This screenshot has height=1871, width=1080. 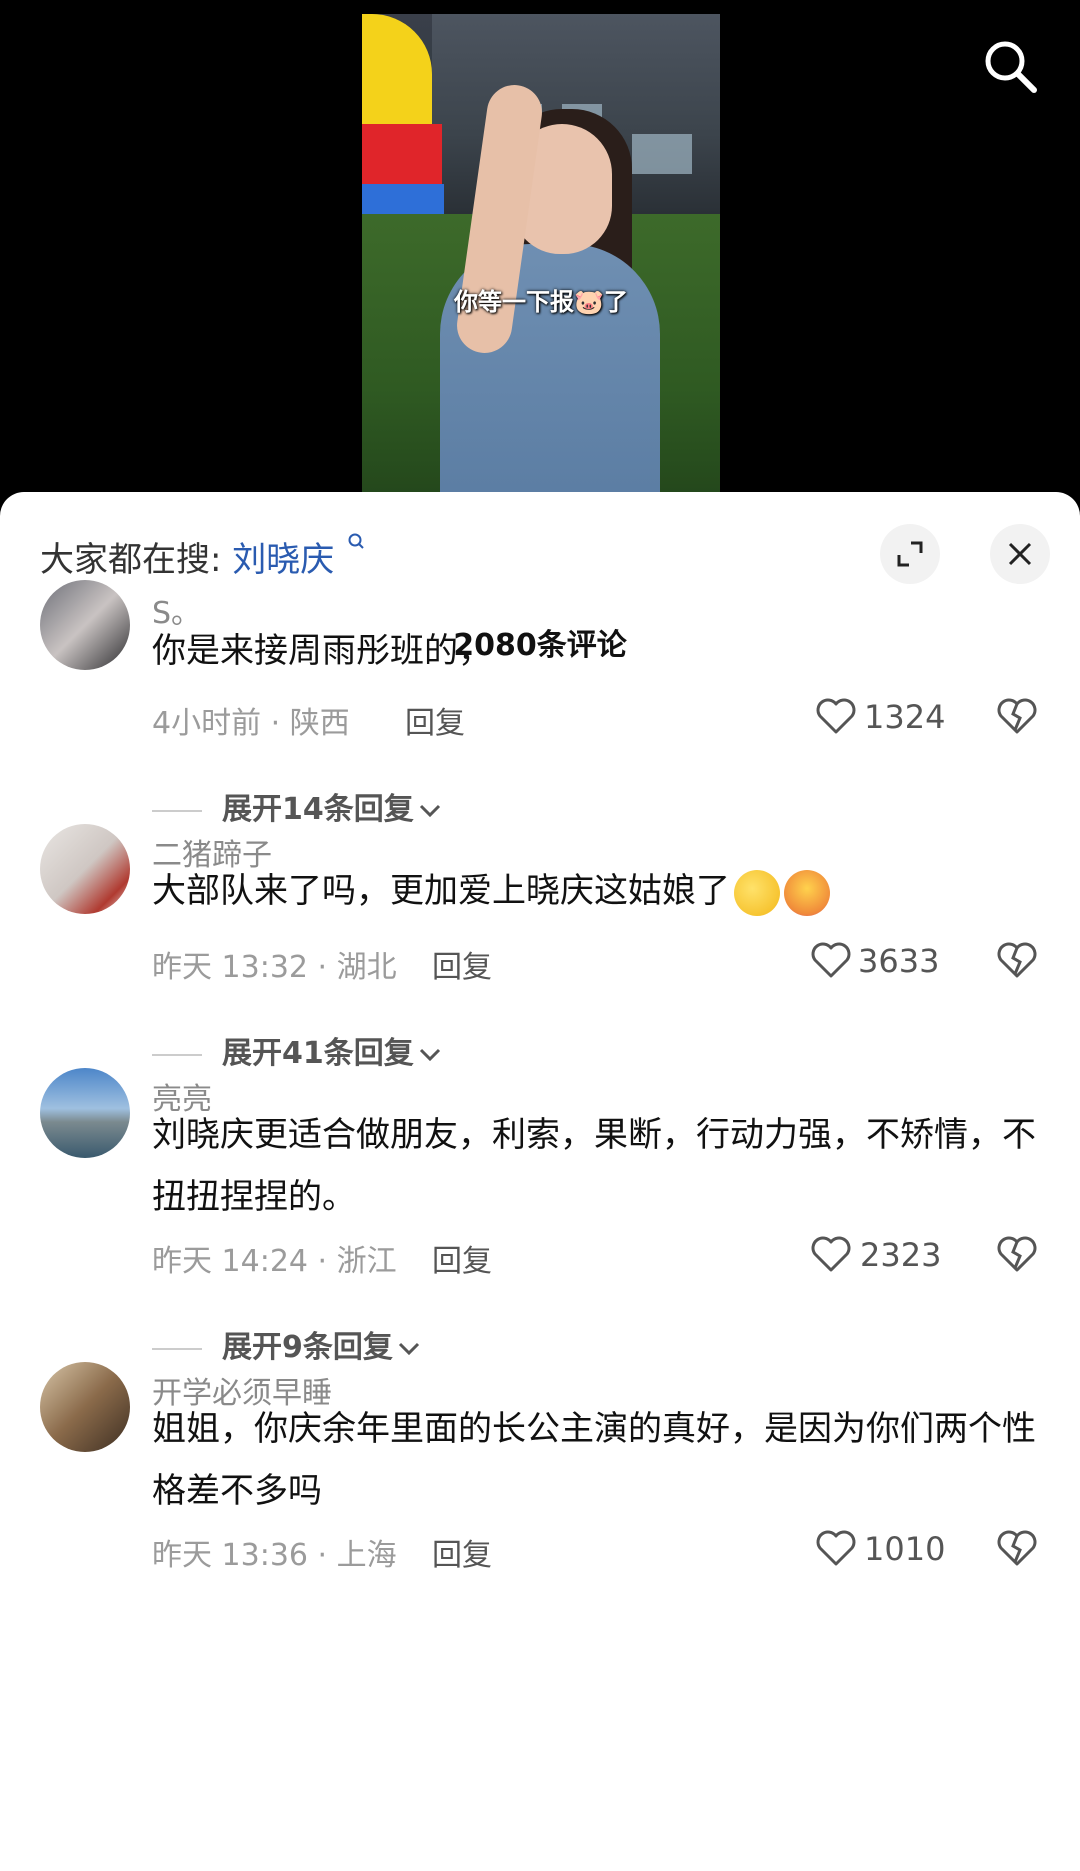 I want to click on expand-icon, so click(x=910, y=554).